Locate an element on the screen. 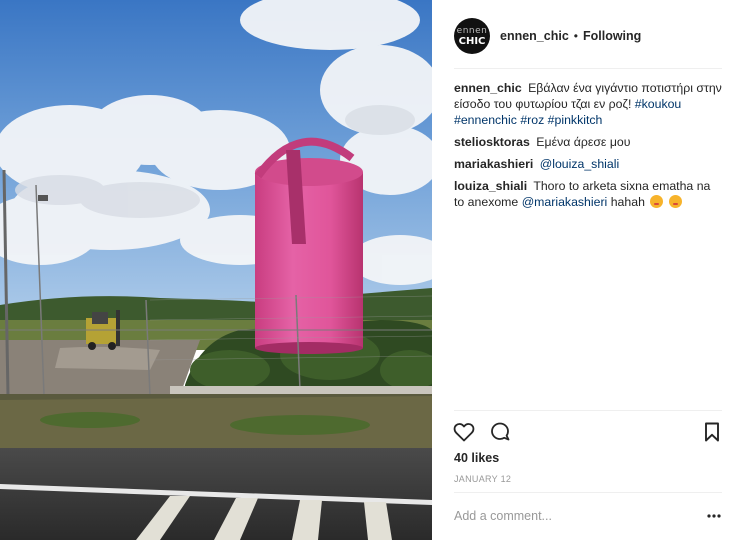 This screenshot has height=540, width=734. avatar: ennen CHIC is located at coordinates (472, 36).